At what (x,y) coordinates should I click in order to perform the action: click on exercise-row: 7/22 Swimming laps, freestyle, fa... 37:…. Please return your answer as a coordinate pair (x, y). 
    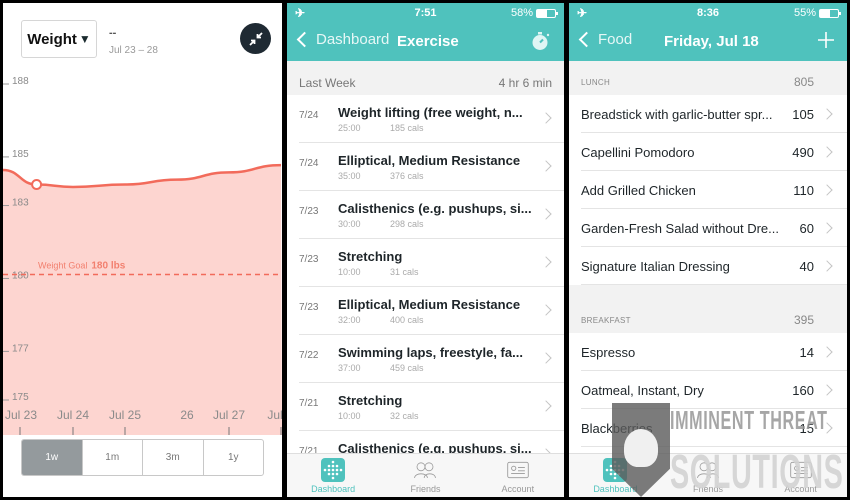
    Looking at the image, I should click on (431, 359).